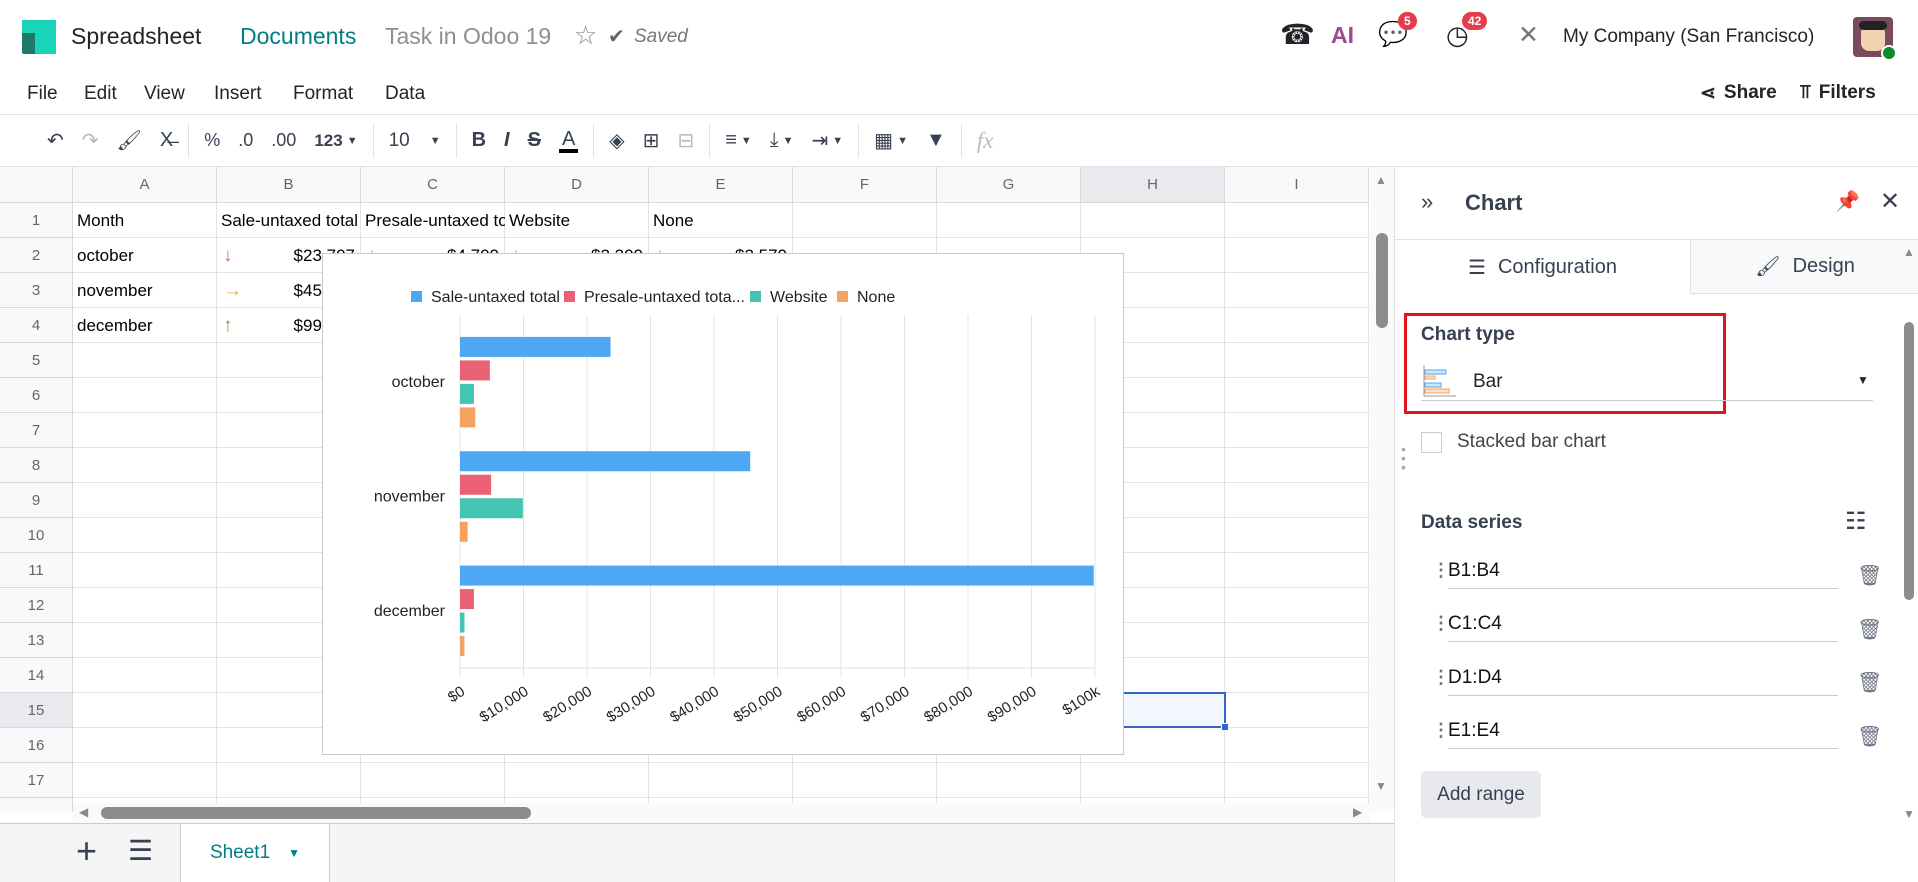  What do you see at coordinates (1847, 201) in the screenshot?
I see `pin-icon: 📌` at bounding box center [1847, 201].